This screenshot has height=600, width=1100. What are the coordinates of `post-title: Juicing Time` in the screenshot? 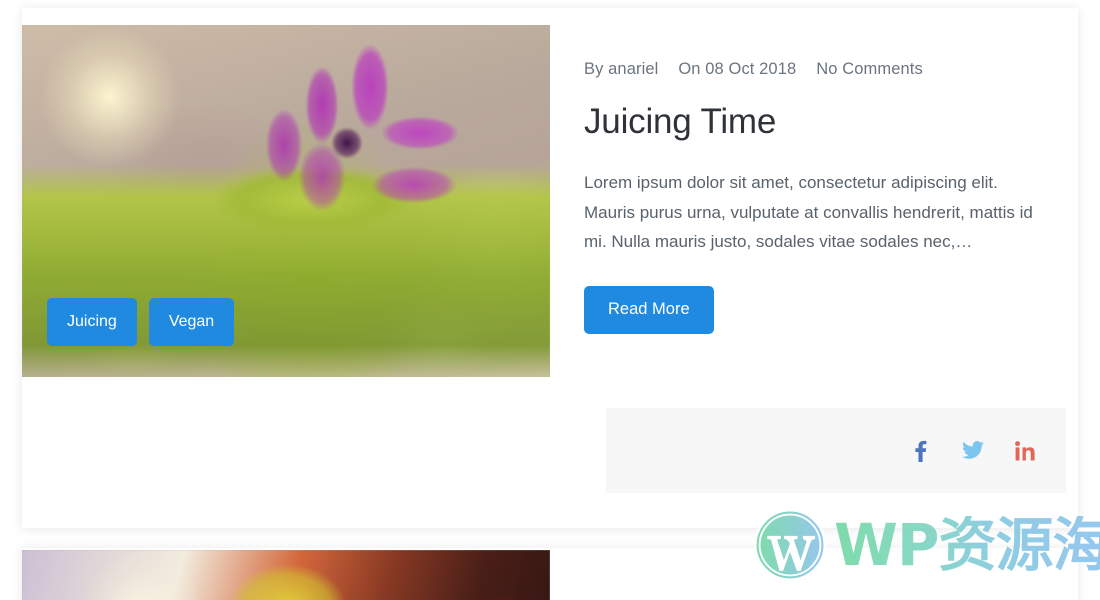 It's located at (819, 121).